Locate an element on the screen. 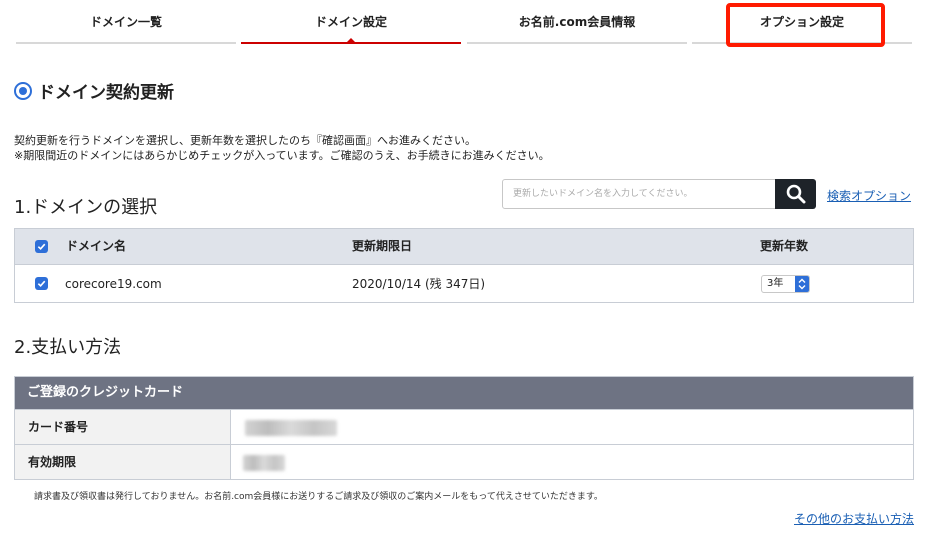 This screenshot has width=932, height=545. years-select: 3年 is located at coordinates (785, 284).